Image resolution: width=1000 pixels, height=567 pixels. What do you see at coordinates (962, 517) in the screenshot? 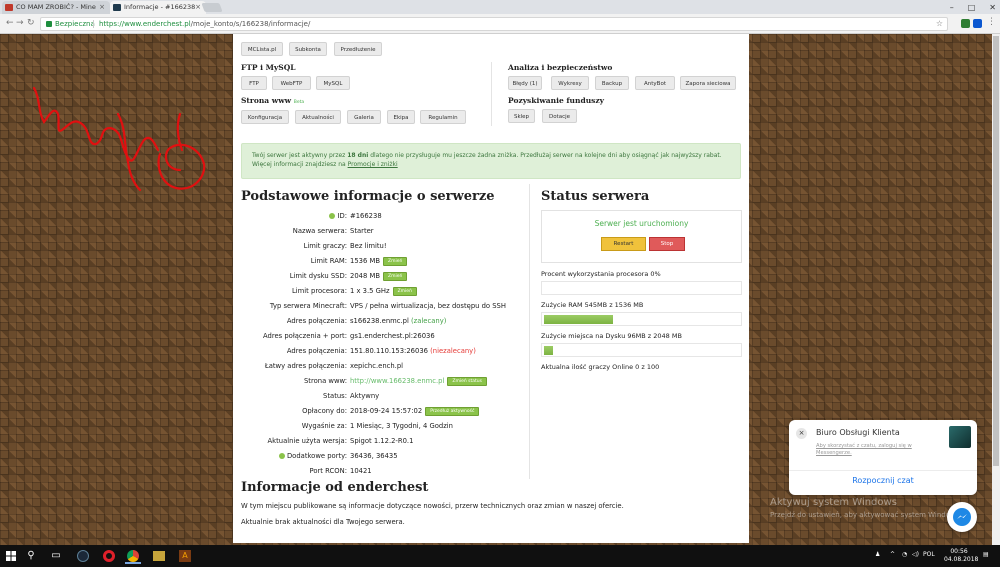
I see `messenger-icon` at bounding box center [962, 517].